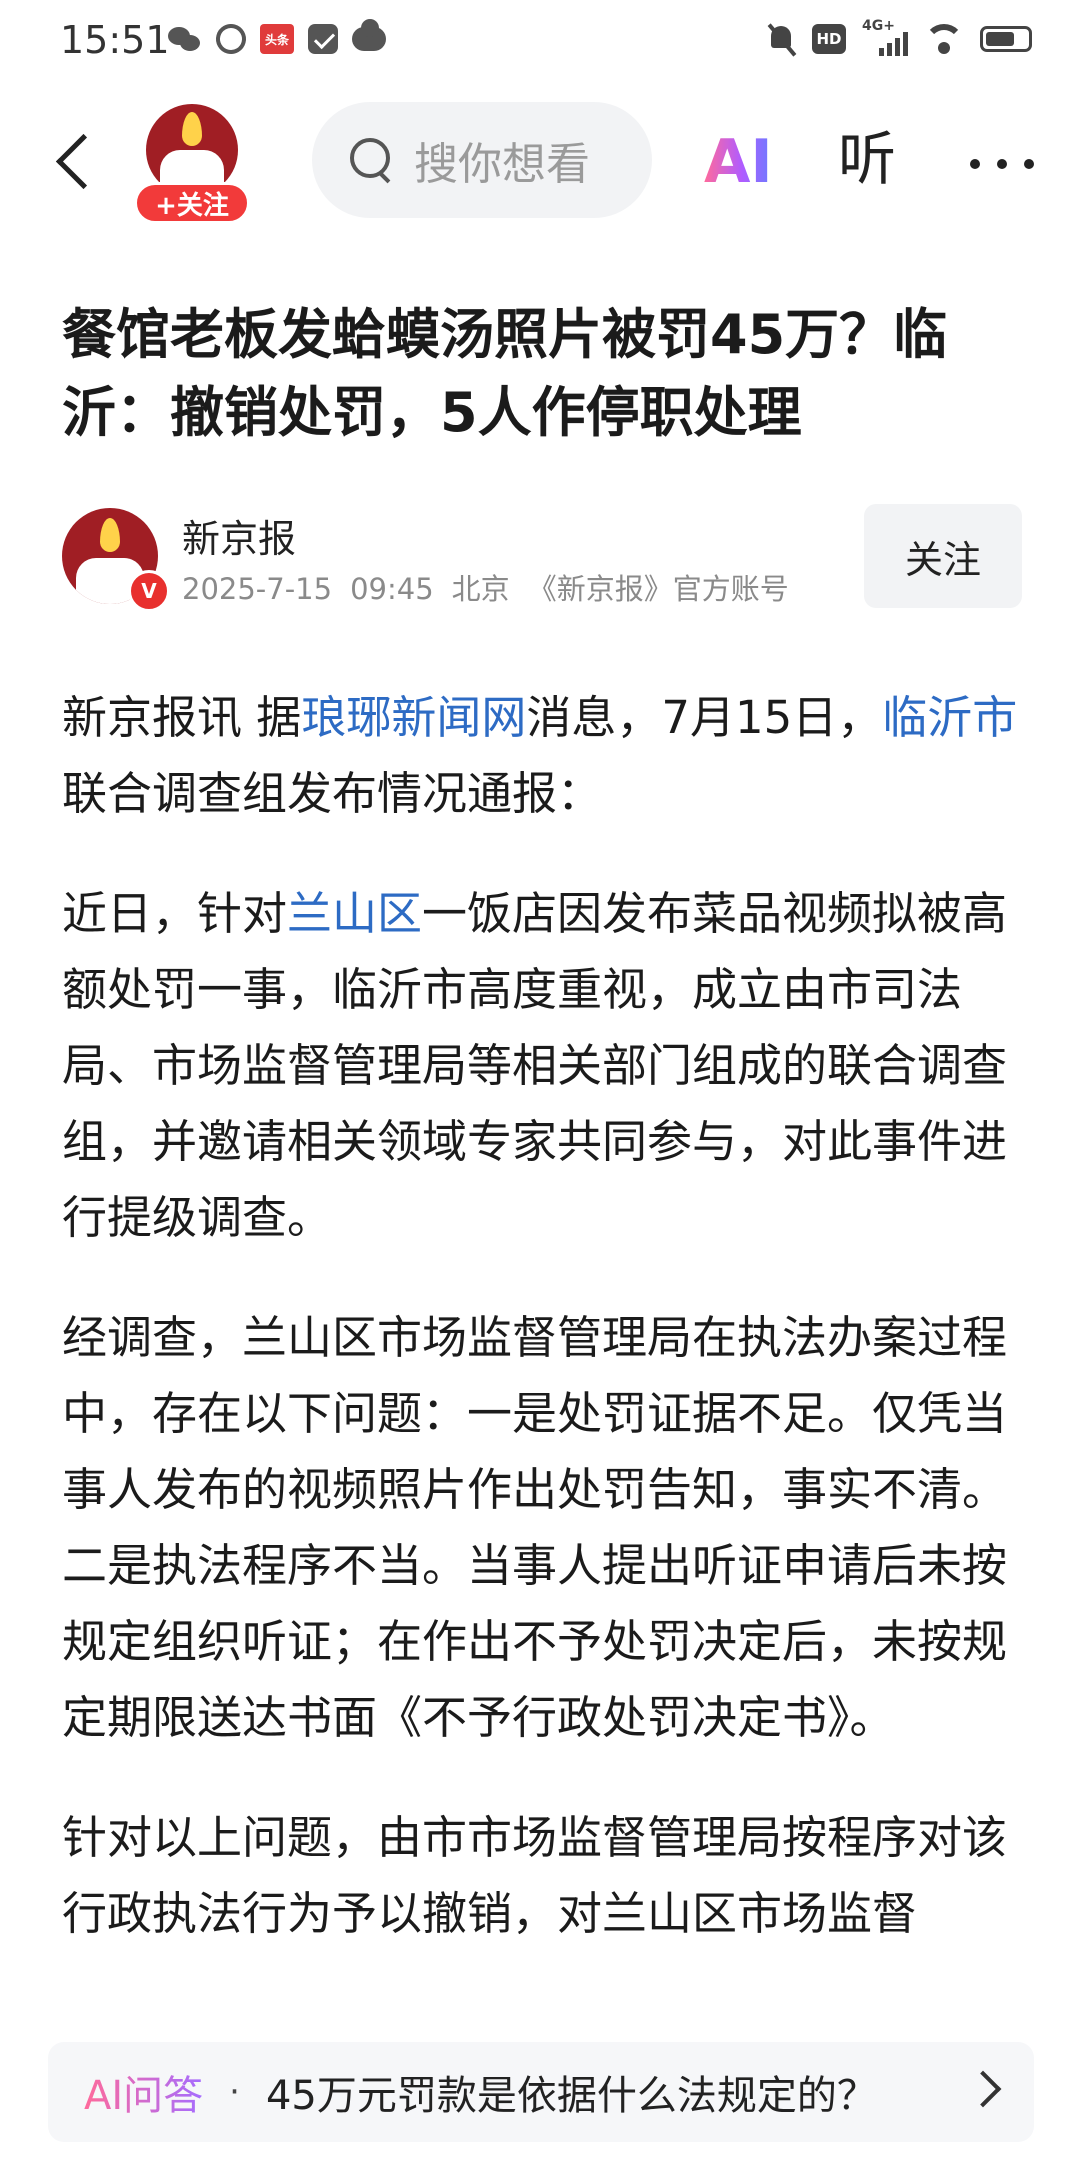  What do you see at coordinates (354, 913) in the screenshot?
I see `link-lanshan-district: 兰山区` at bounding box center [354, 913].